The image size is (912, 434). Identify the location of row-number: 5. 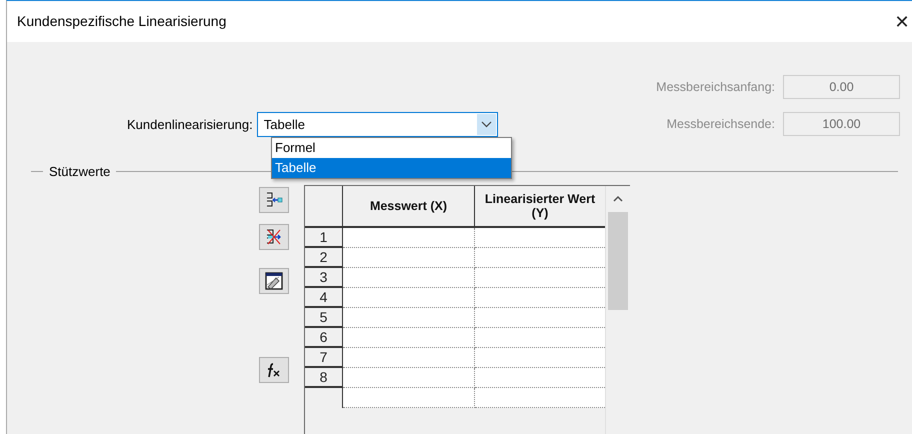
(324, 318).